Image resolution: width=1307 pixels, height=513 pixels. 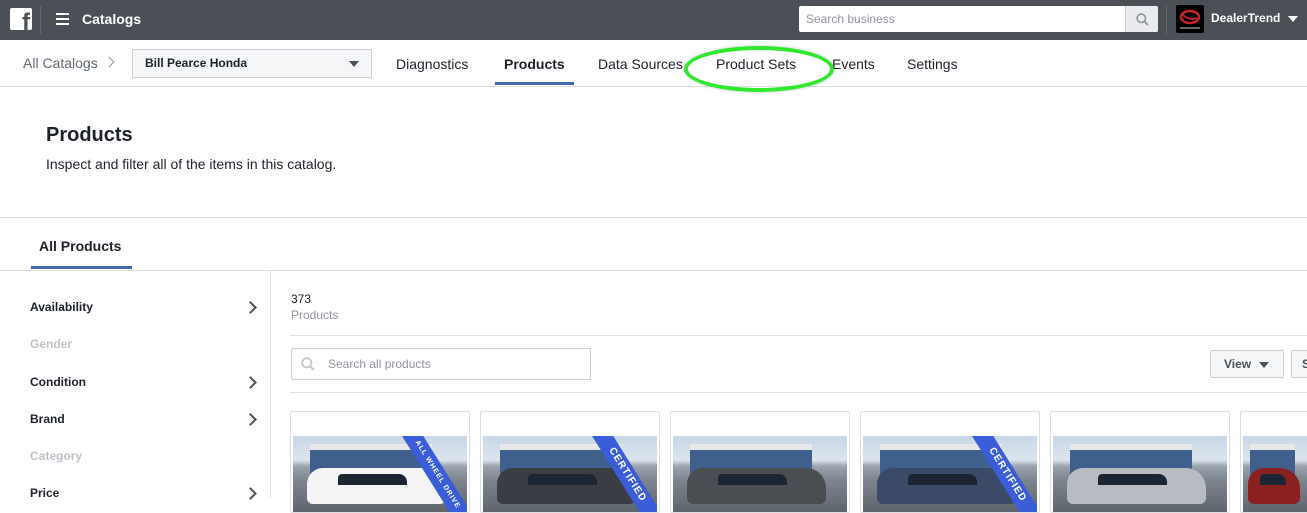 I want to click on product-count-label: Products, so click(x=315, y=315).